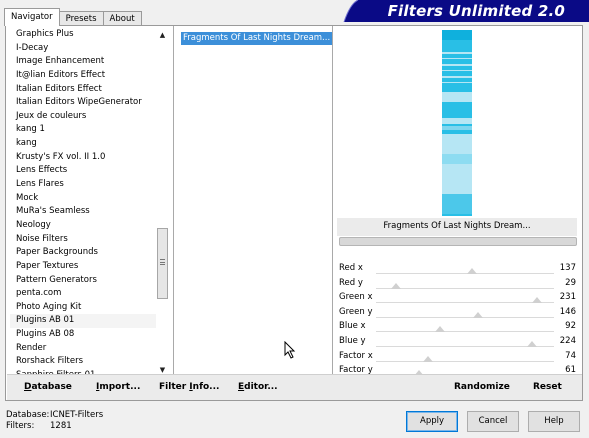  I want to click on banner-title: Filters Unlimited 2.0, so click(476, 11).